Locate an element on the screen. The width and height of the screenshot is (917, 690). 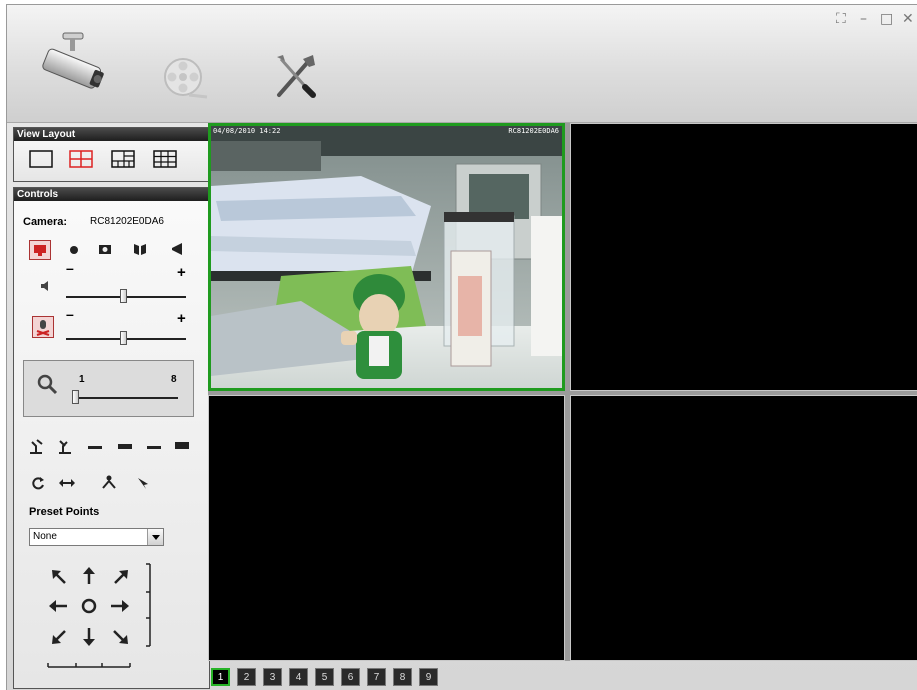
layout-1plus5-button is located at coordinates (123, 160).